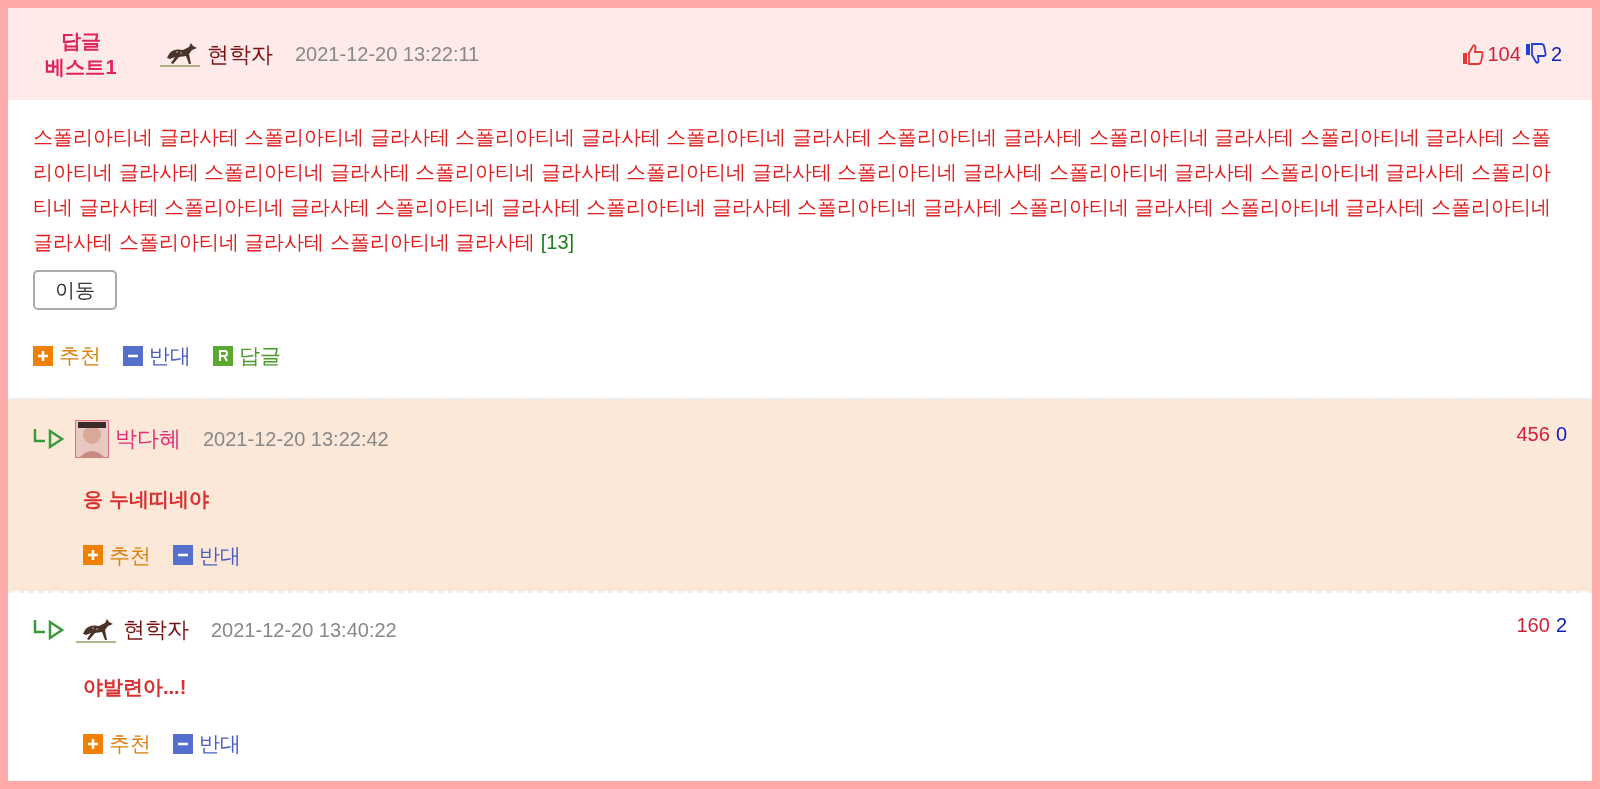  I want to click on move-button: 이동, so click(75, 290).